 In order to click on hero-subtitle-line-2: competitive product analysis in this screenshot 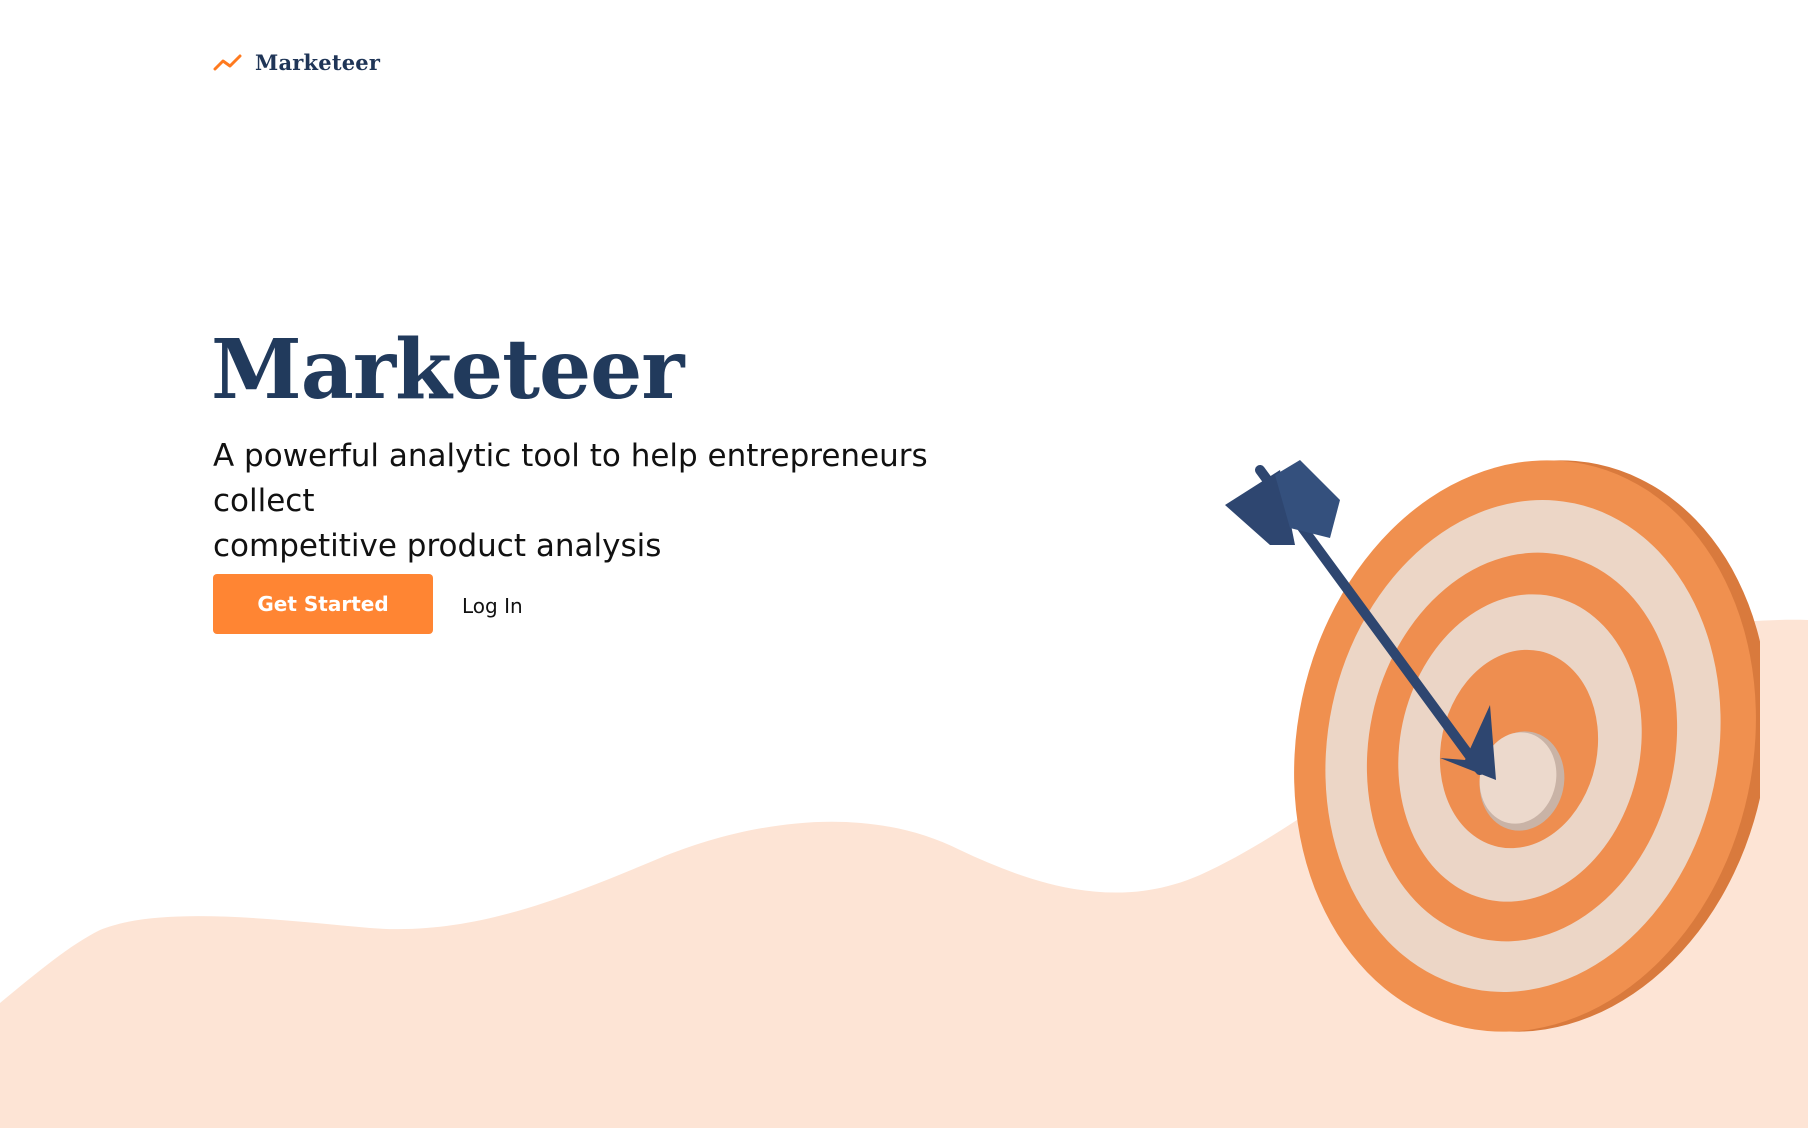, I will do `click(437, 546)`.